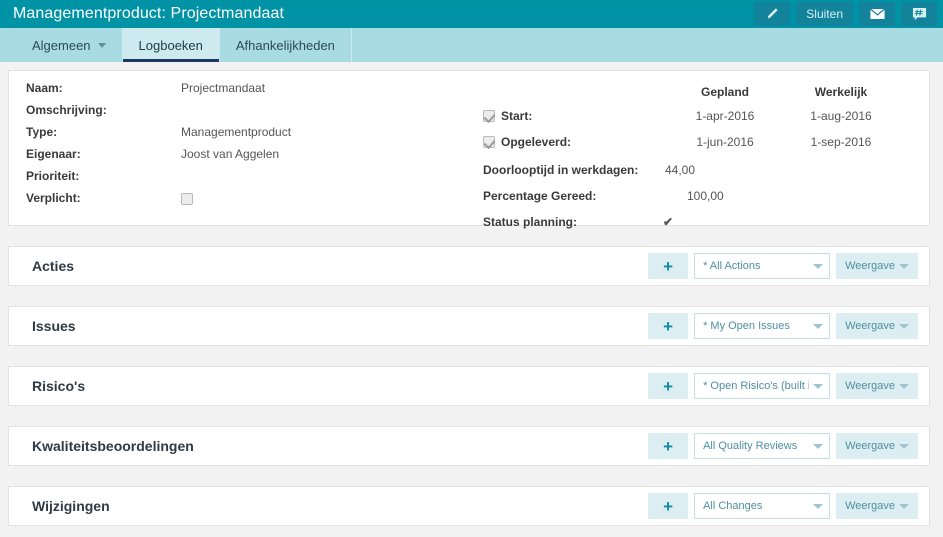 The height and width of the screenshot is (537, 943). I want to click on start-checkbox, so click(489, 116).